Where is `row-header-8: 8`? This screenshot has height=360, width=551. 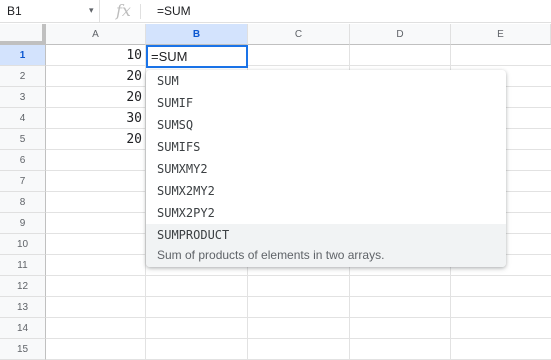 row-header-8: 8 is located at coordinates (23, 202).